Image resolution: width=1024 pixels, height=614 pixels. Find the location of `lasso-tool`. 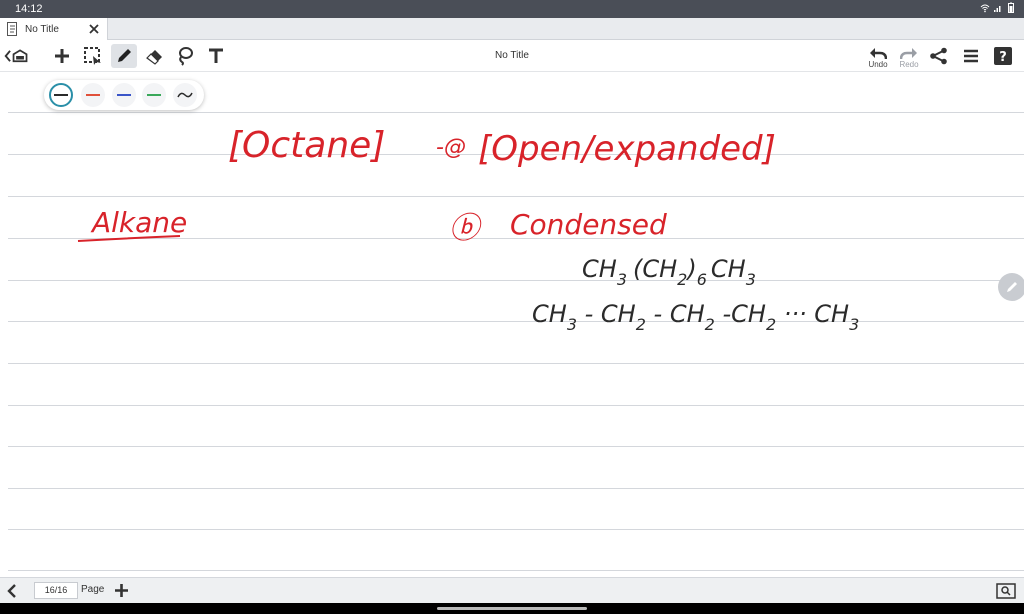

lasso-tool is located at coordinates (185, 56).